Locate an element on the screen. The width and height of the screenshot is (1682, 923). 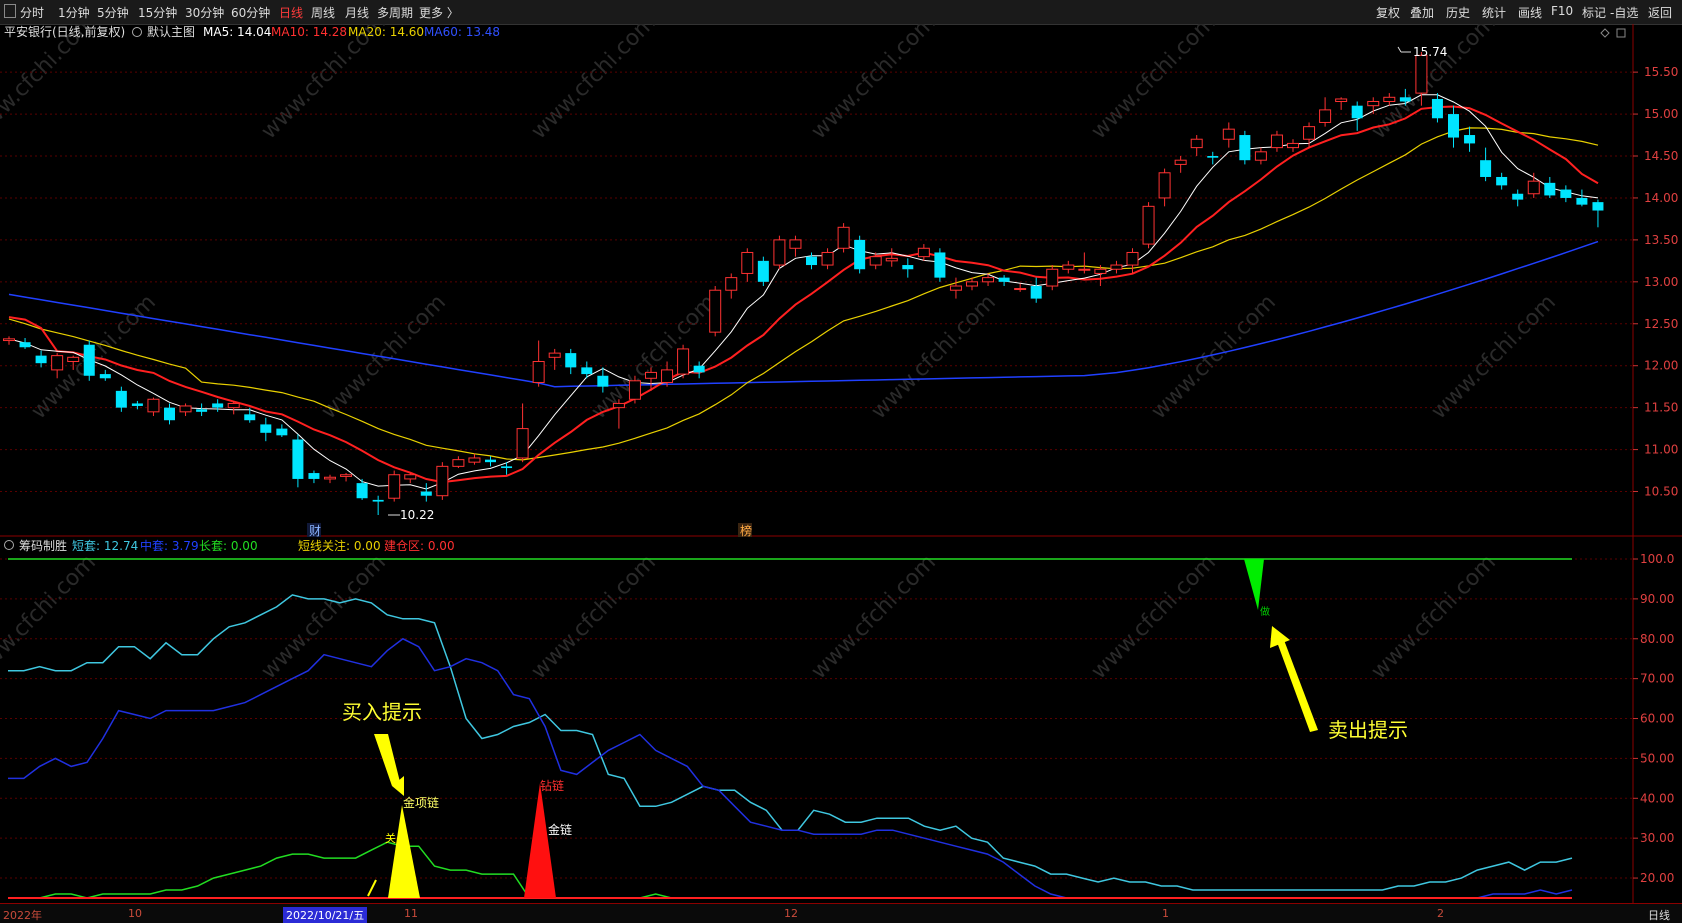
sub-tick: 40.00 is located at coordinates (1657, 798).